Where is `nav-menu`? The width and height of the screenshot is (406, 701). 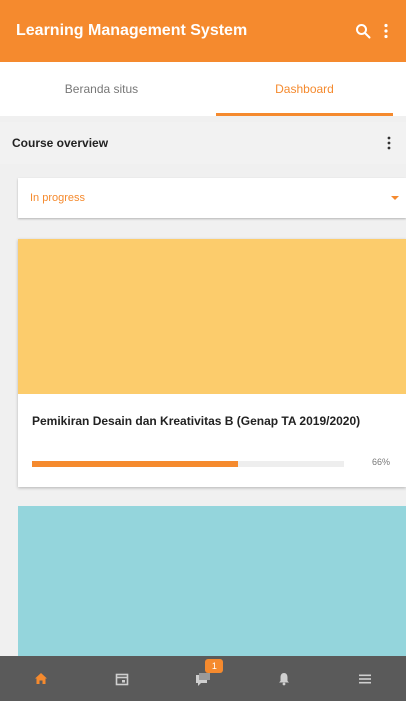 nav-menu is located at coordinates (365, 678).